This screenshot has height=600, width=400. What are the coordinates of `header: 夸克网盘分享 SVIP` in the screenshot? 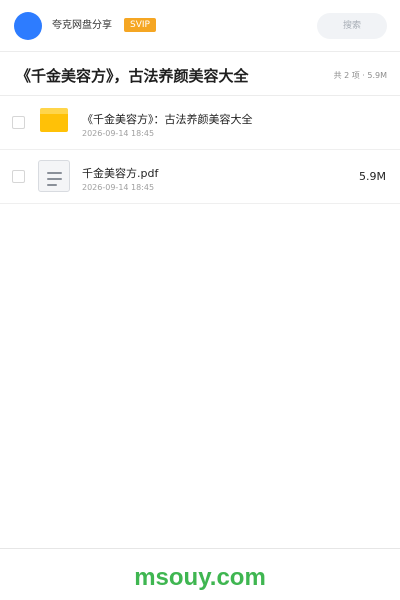 It's located at (200, 26).